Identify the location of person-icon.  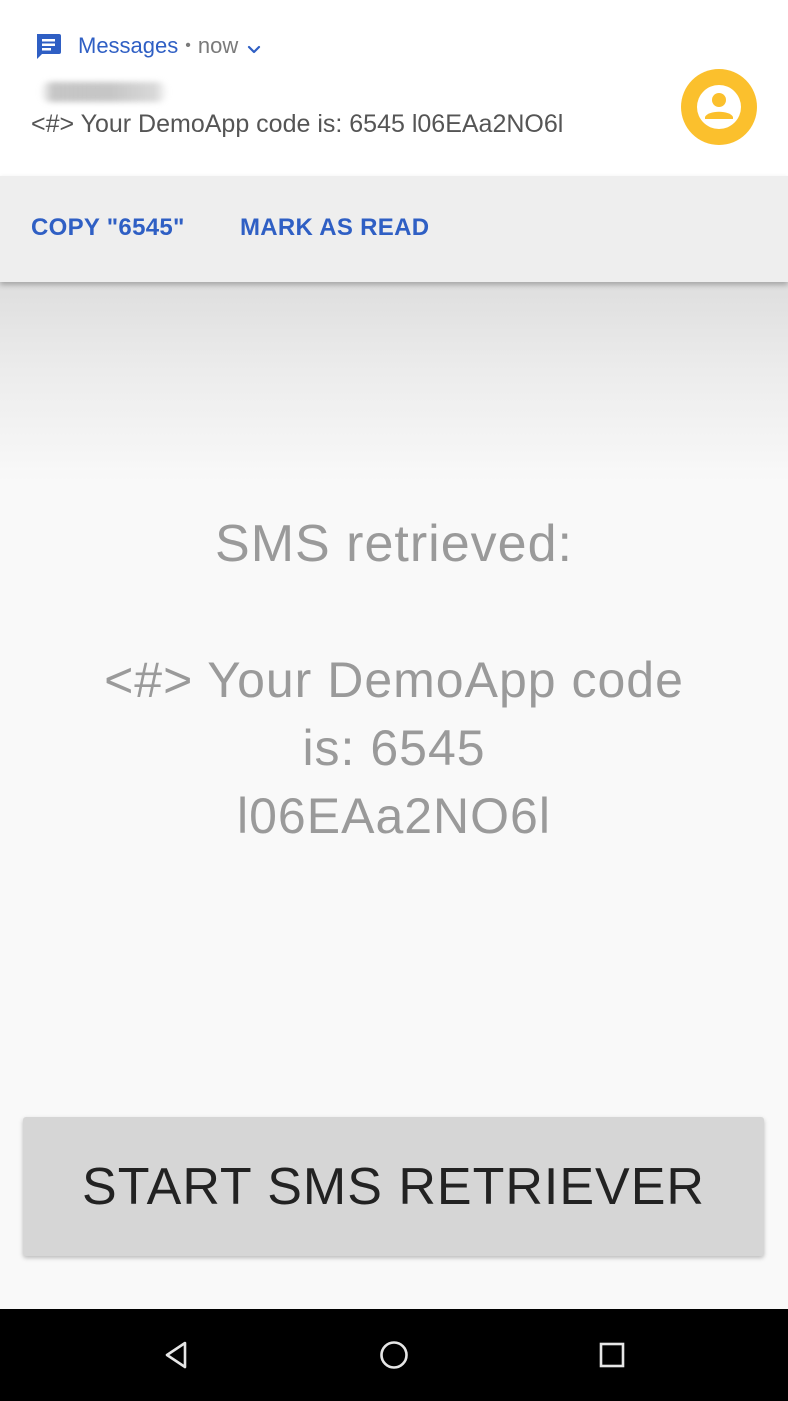
(719, 107).